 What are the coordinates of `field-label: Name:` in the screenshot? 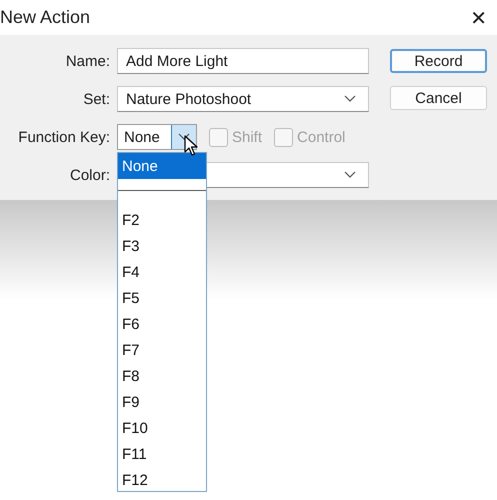 It's located at (87, 61).